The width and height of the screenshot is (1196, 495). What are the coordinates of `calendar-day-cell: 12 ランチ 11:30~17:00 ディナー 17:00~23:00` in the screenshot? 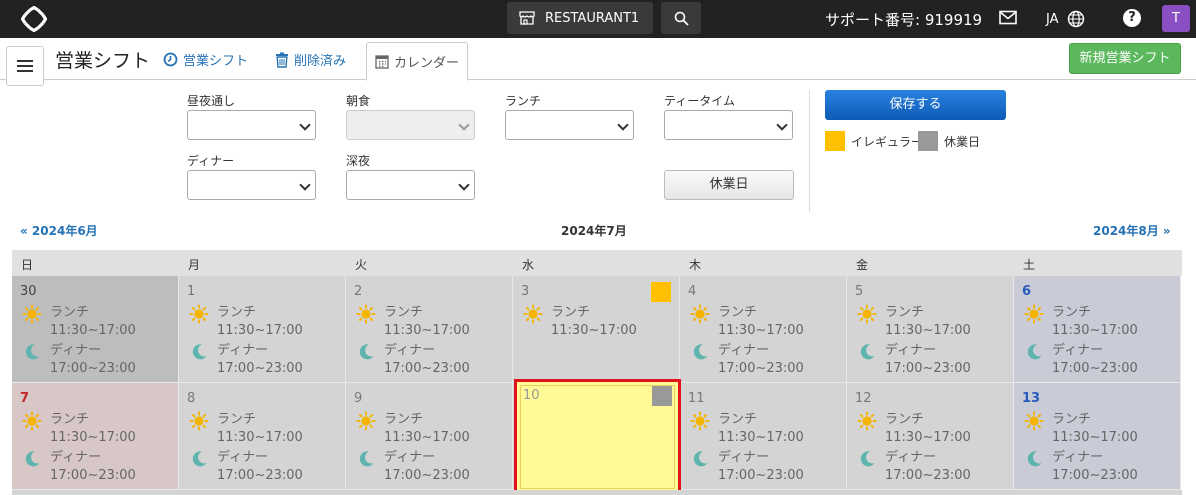 It's located at (930, 436).